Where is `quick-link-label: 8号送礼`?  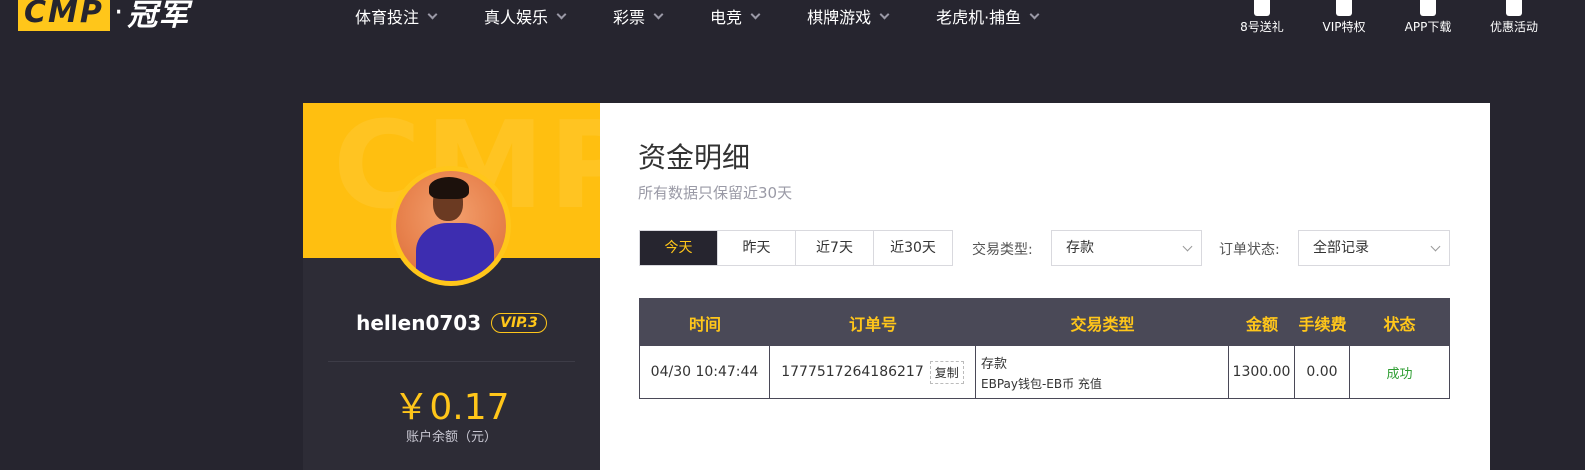 quick-link-label: 8号送礼 is located at coordinates (1262, 27).